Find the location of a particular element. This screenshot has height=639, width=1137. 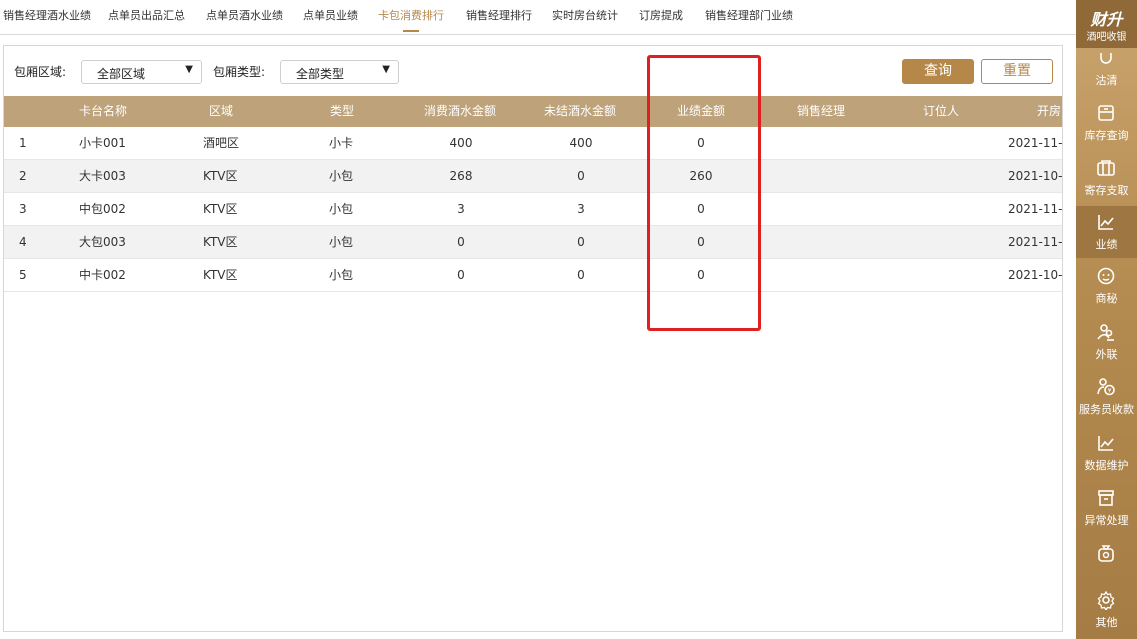

contacts-icon is located at coordinates (1105, 332).